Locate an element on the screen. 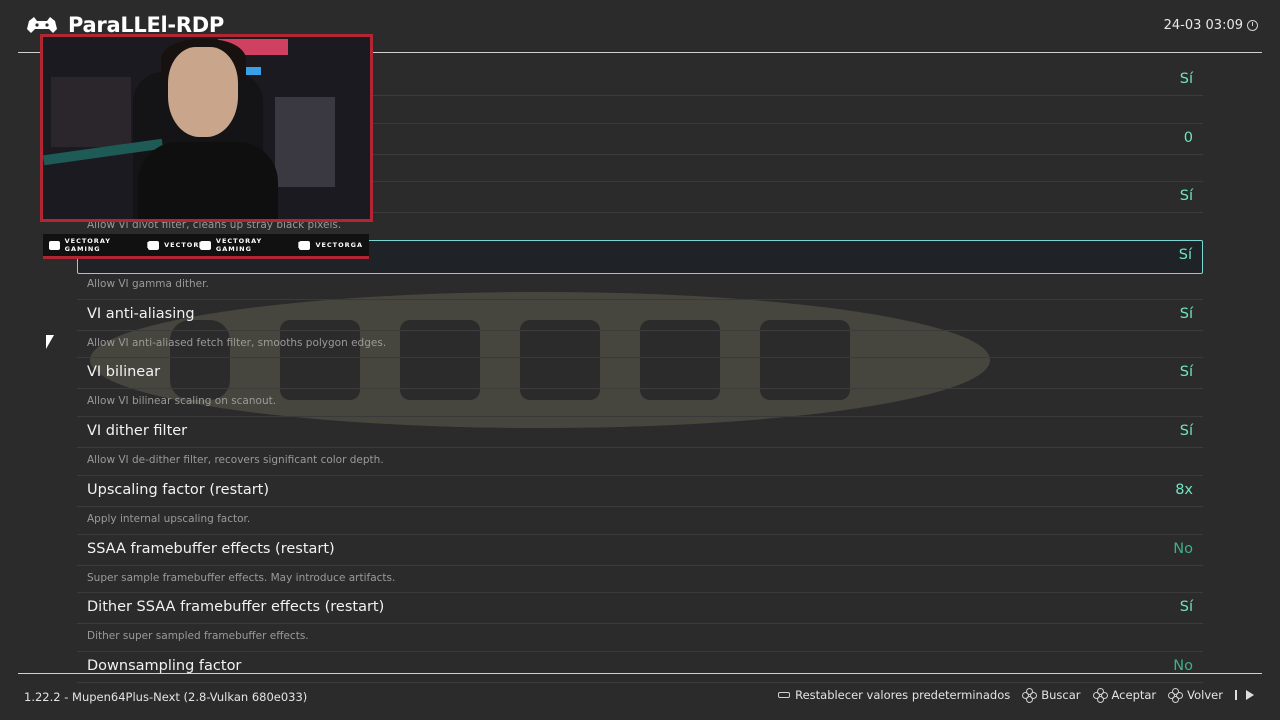  social-youtube: VECTORAY GAMING is located at coordinates (98, 245).